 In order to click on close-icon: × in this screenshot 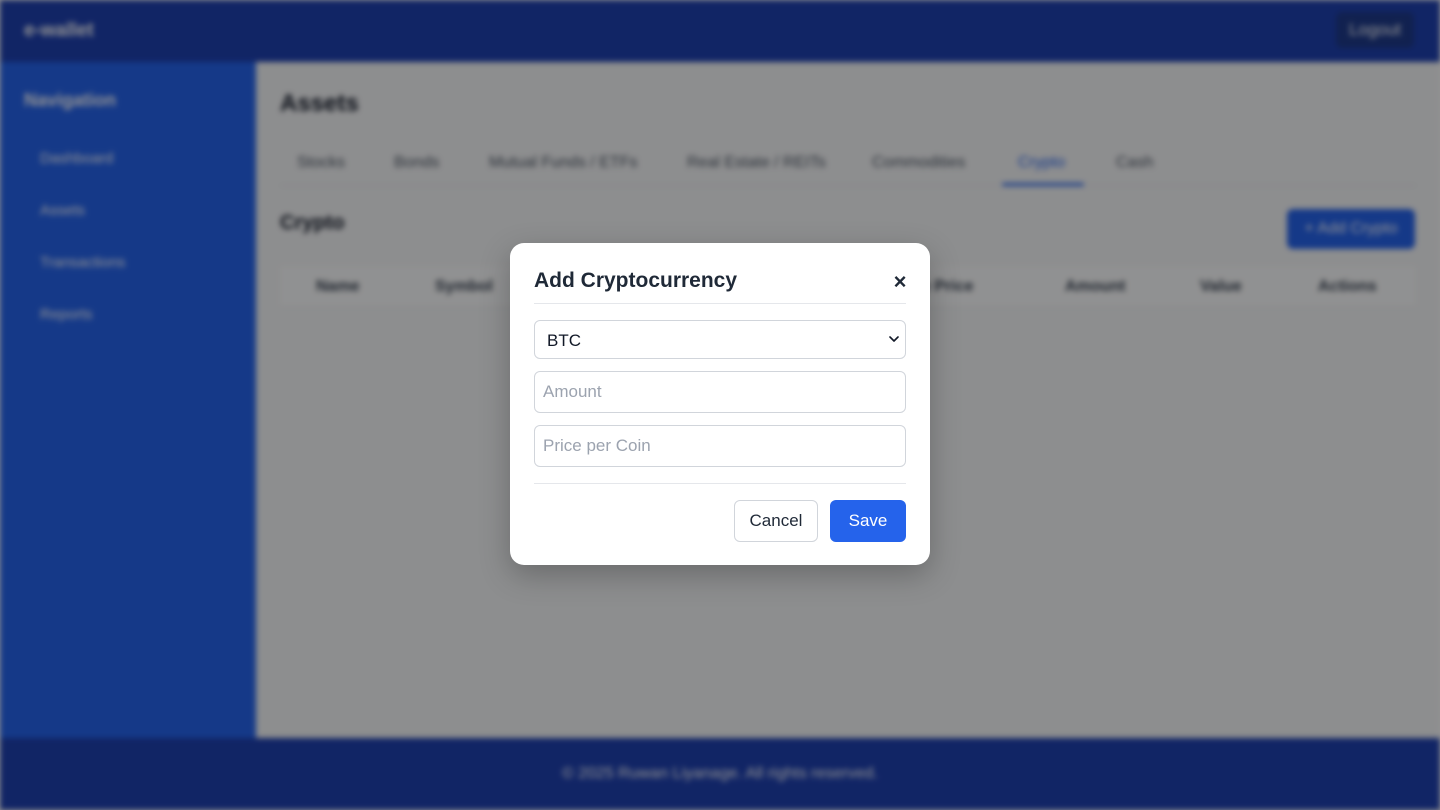, I will do `click(900, 282)`.